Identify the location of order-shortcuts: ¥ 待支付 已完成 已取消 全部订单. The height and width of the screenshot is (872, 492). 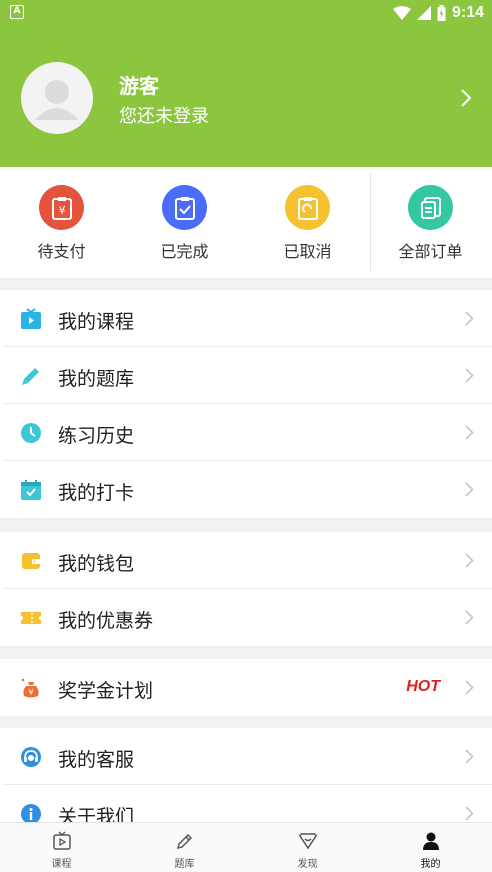
(246, 222).